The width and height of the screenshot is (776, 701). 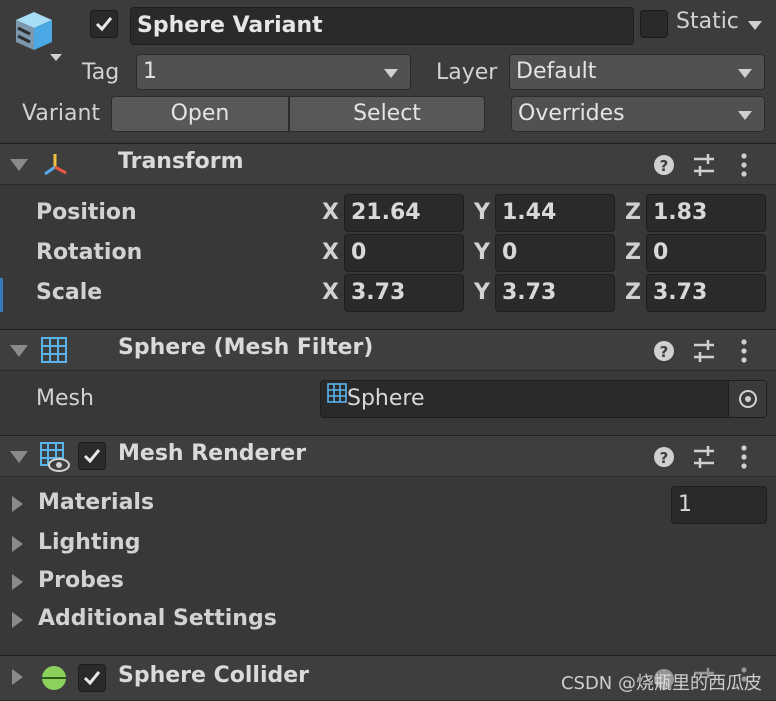 I want to click on transform-axes-icon, so click(x=55, y=168).